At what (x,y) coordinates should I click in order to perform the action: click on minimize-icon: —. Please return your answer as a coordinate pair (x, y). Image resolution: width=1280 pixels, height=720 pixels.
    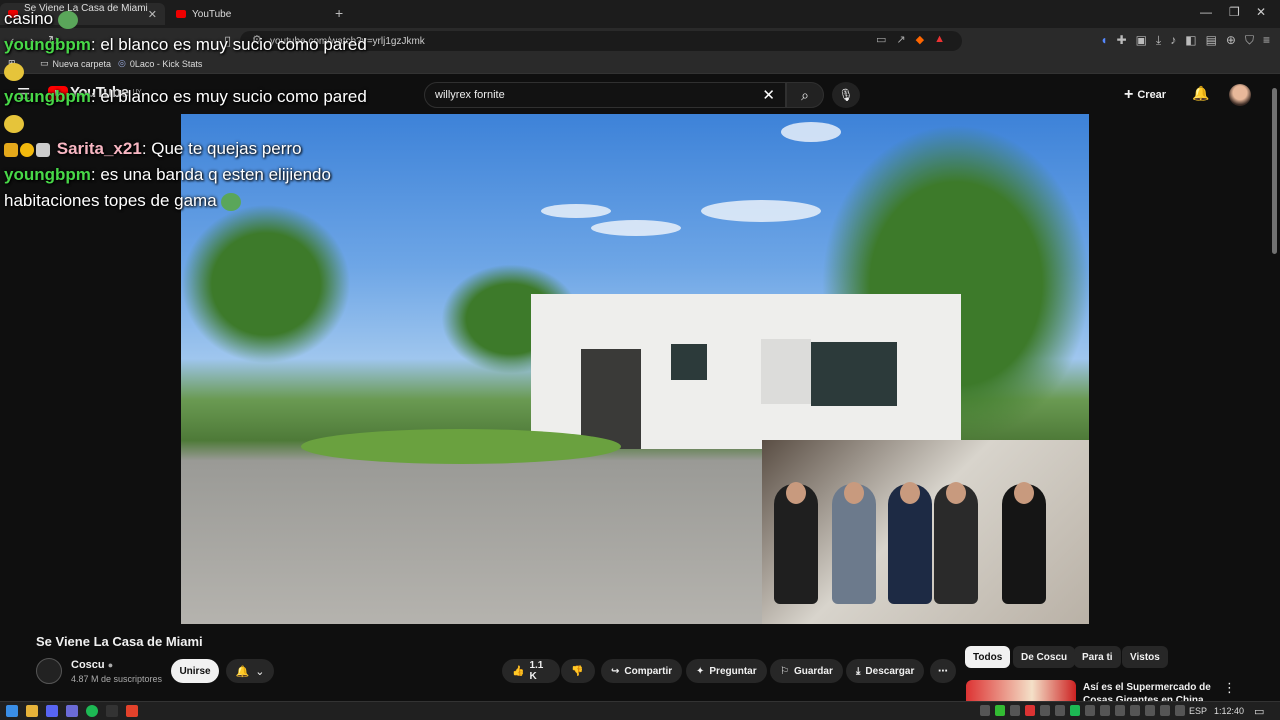
    Looking at the image, I should click on (1206, 12).